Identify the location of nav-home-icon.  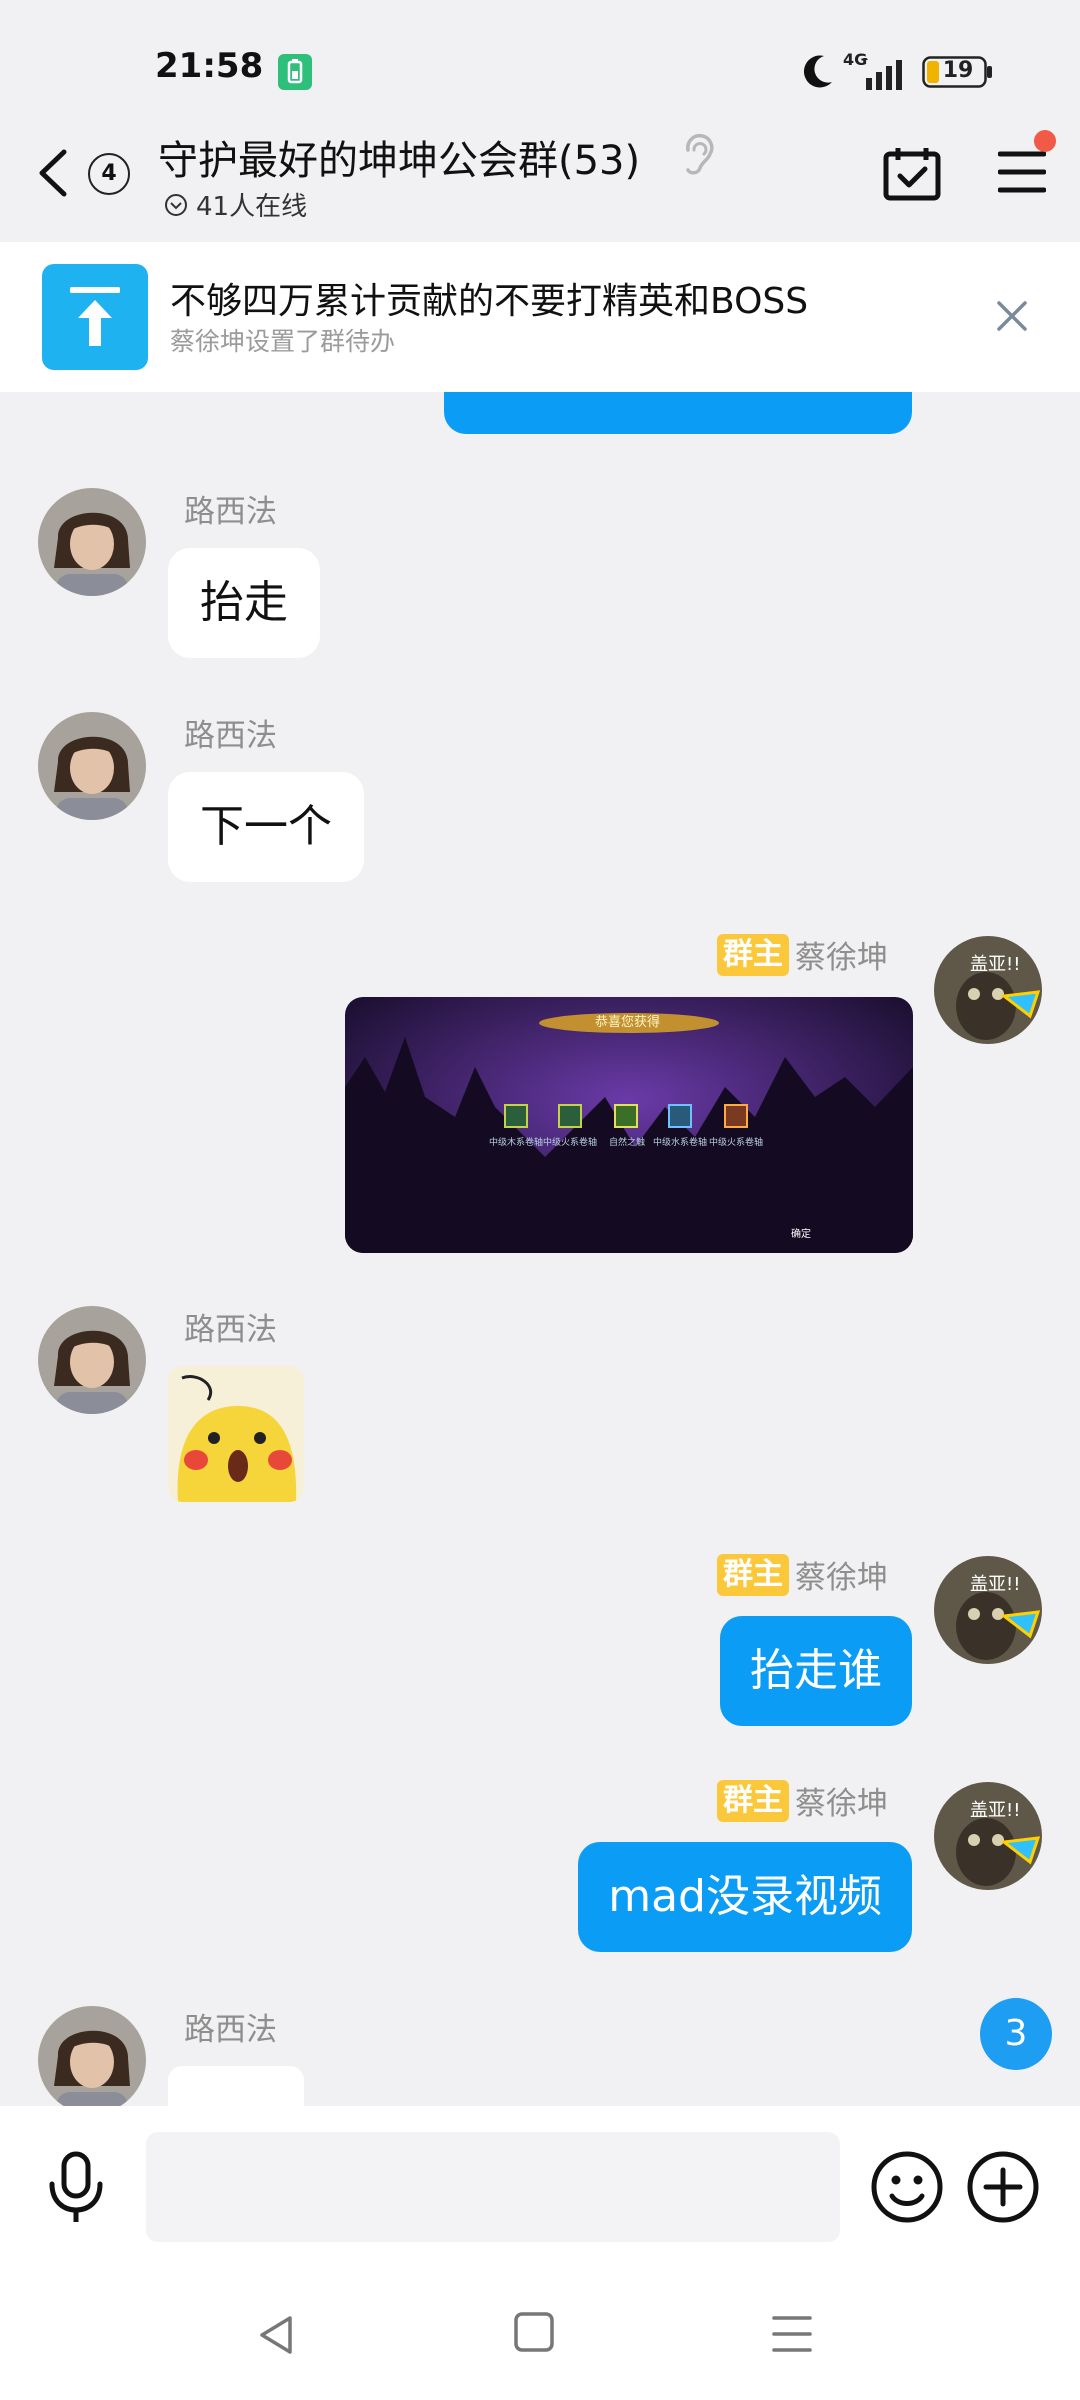
(534, 2332).